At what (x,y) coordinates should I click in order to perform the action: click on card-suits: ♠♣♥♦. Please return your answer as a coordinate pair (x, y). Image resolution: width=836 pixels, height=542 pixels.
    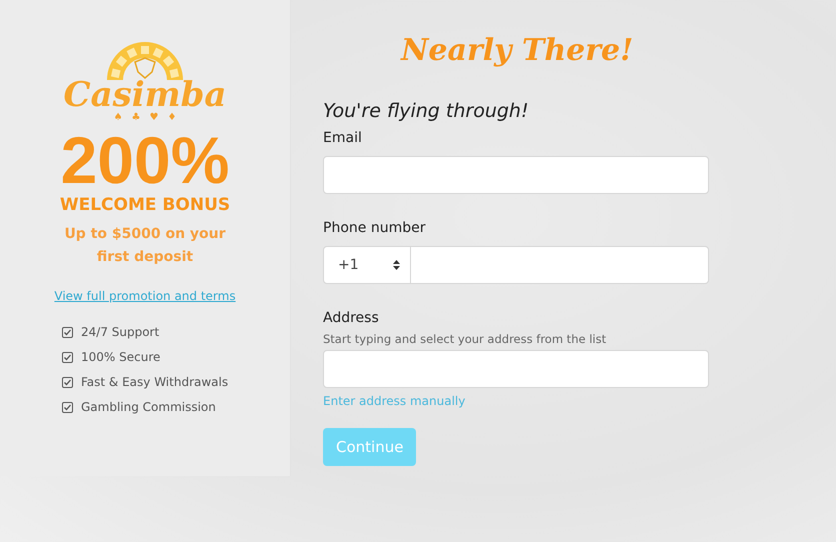
    Looking at the image, I should click on (150, 117).